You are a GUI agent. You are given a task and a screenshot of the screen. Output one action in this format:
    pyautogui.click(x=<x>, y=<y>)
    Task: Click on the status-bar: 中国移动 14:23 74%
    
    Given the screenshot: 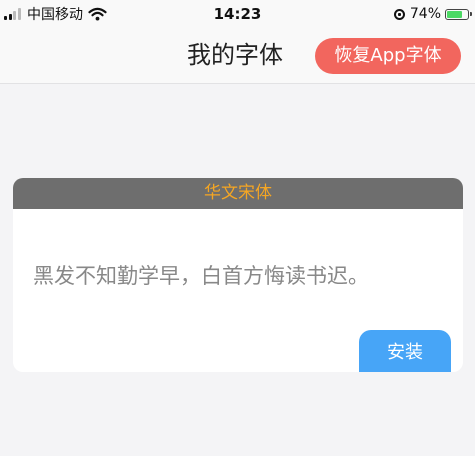 What is the action you would take?
    pyautogui.click(x=237, y=15)
    